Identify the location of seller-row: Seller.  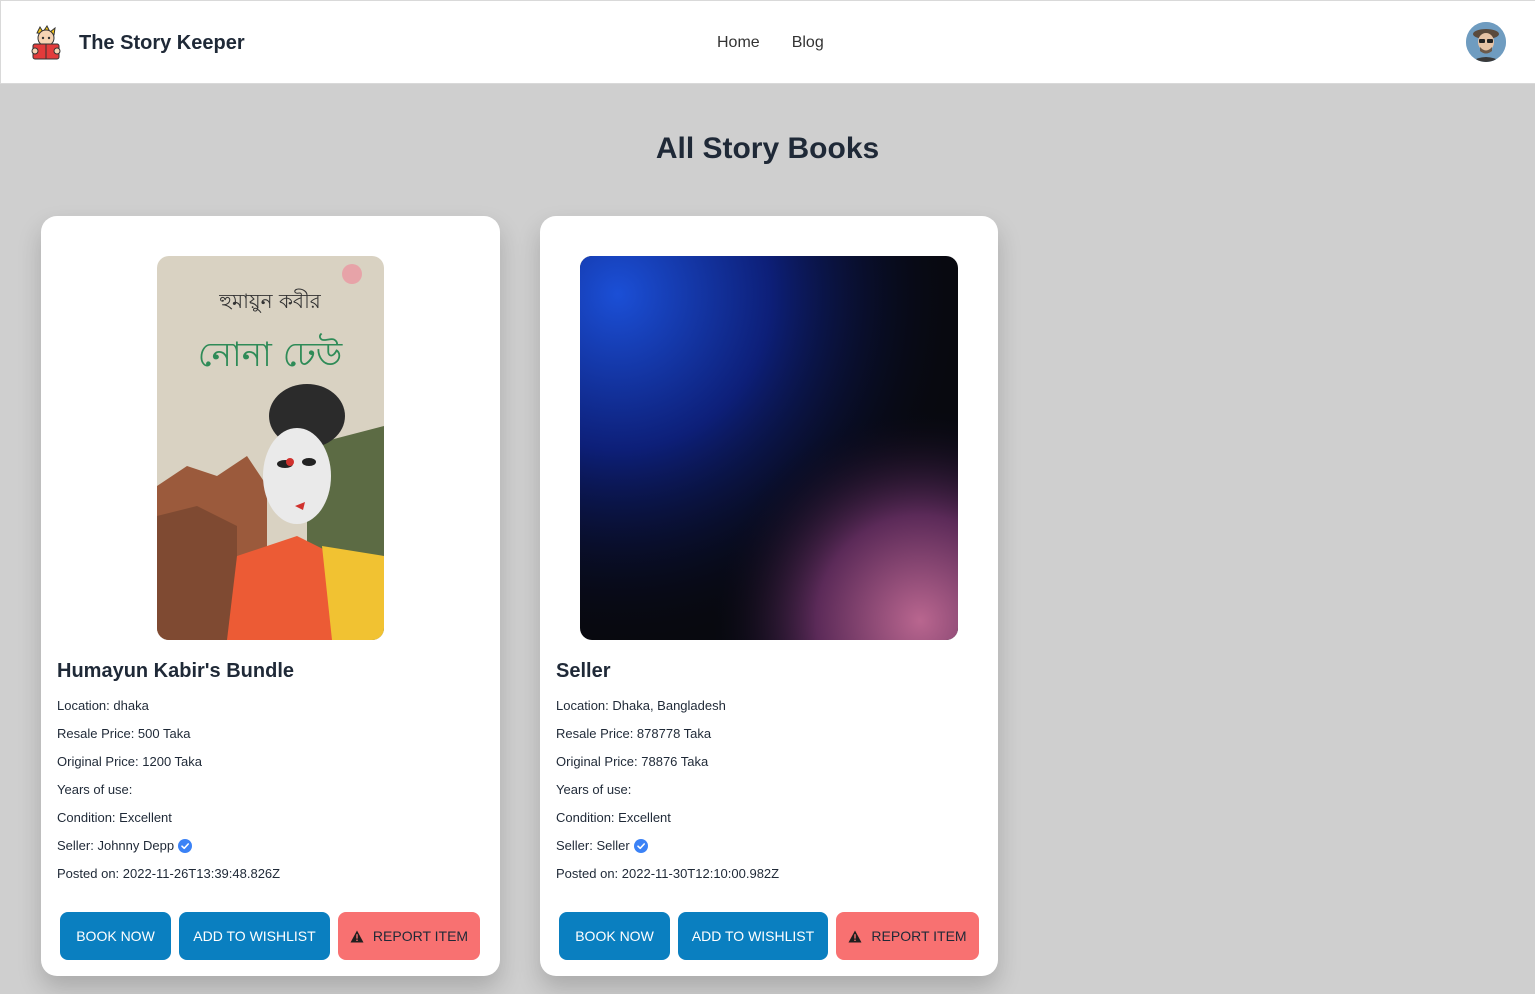
(667, 850).